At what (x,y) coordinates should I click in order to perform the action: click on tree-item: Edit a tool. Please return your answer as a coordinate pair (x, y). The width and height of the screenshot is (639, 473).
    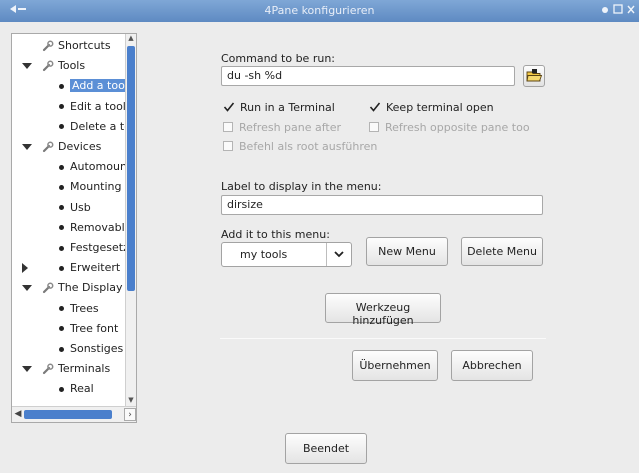
    Looking at the image, I should click on (69, 107).